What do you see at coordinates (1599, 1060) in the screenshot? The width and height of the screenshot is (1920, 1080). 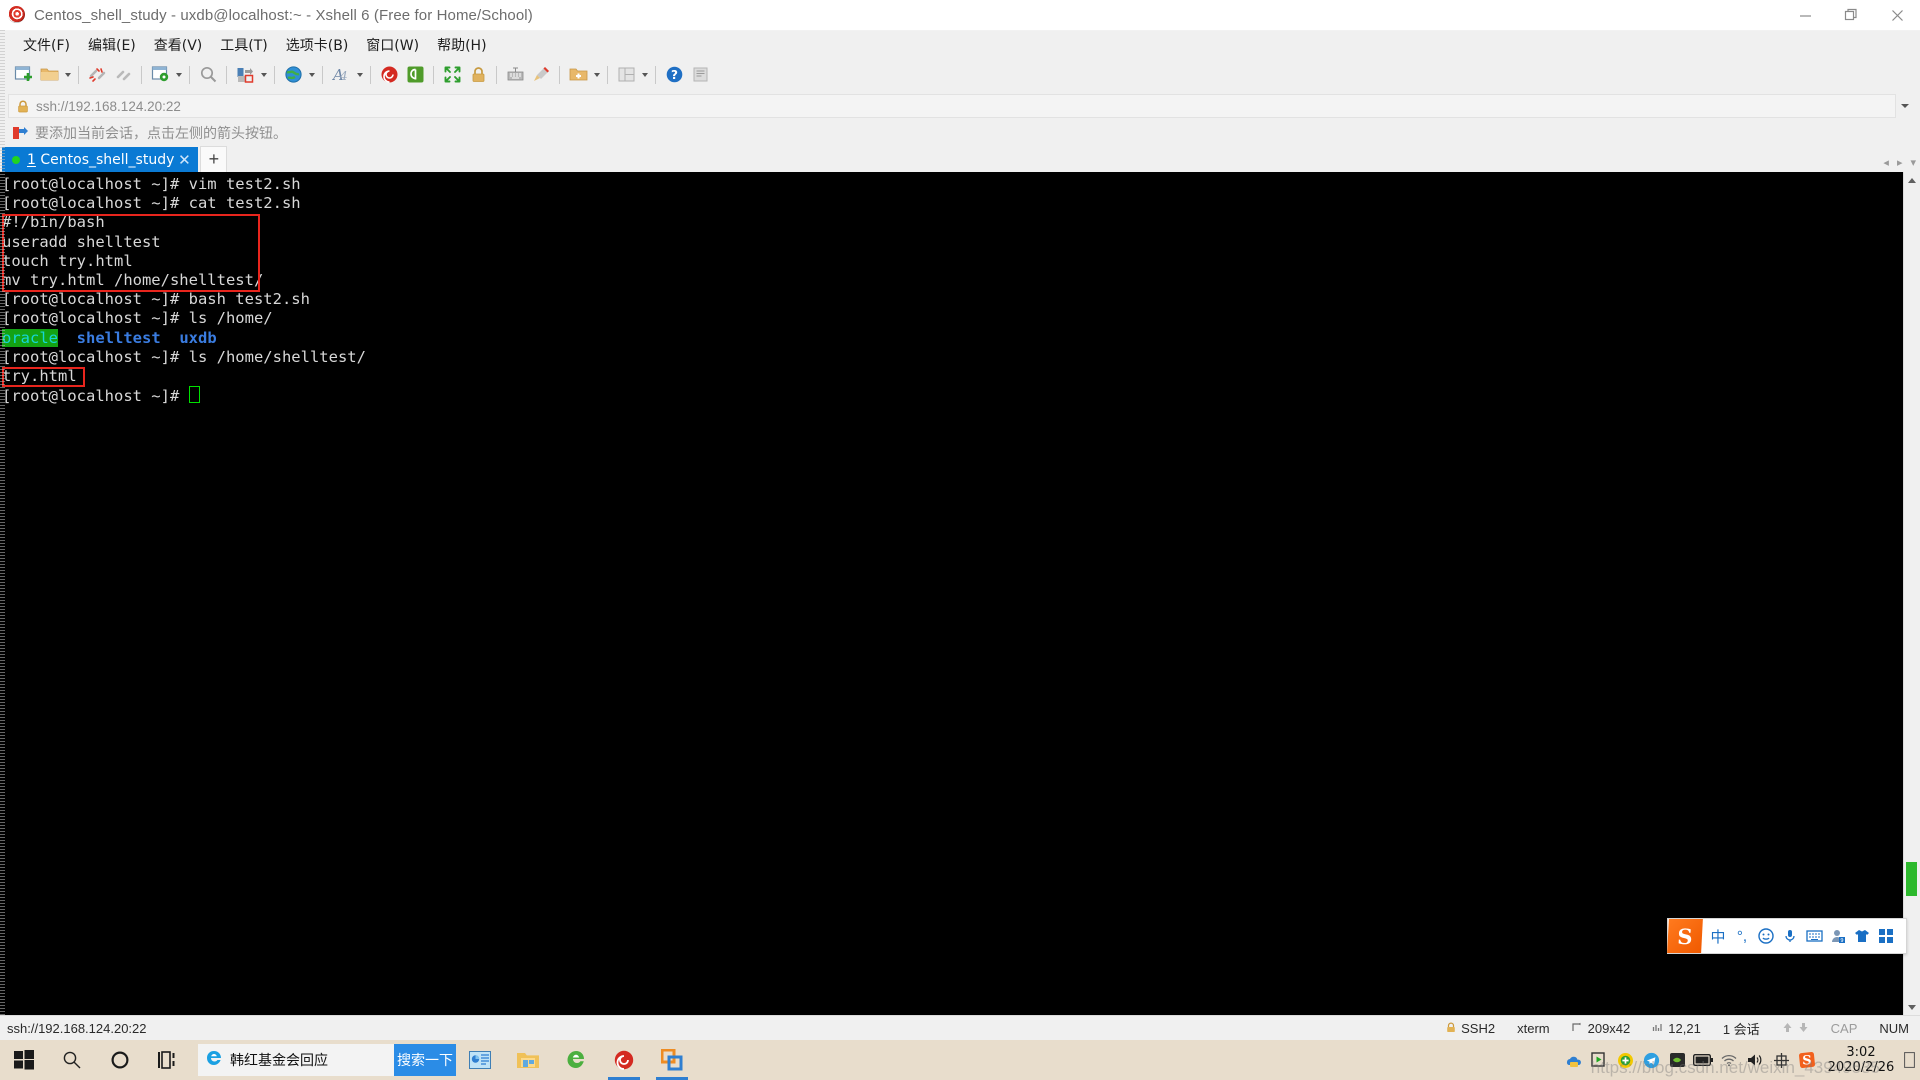 I see `screen-recorder-icon` at bounding box center [1599, 1060].